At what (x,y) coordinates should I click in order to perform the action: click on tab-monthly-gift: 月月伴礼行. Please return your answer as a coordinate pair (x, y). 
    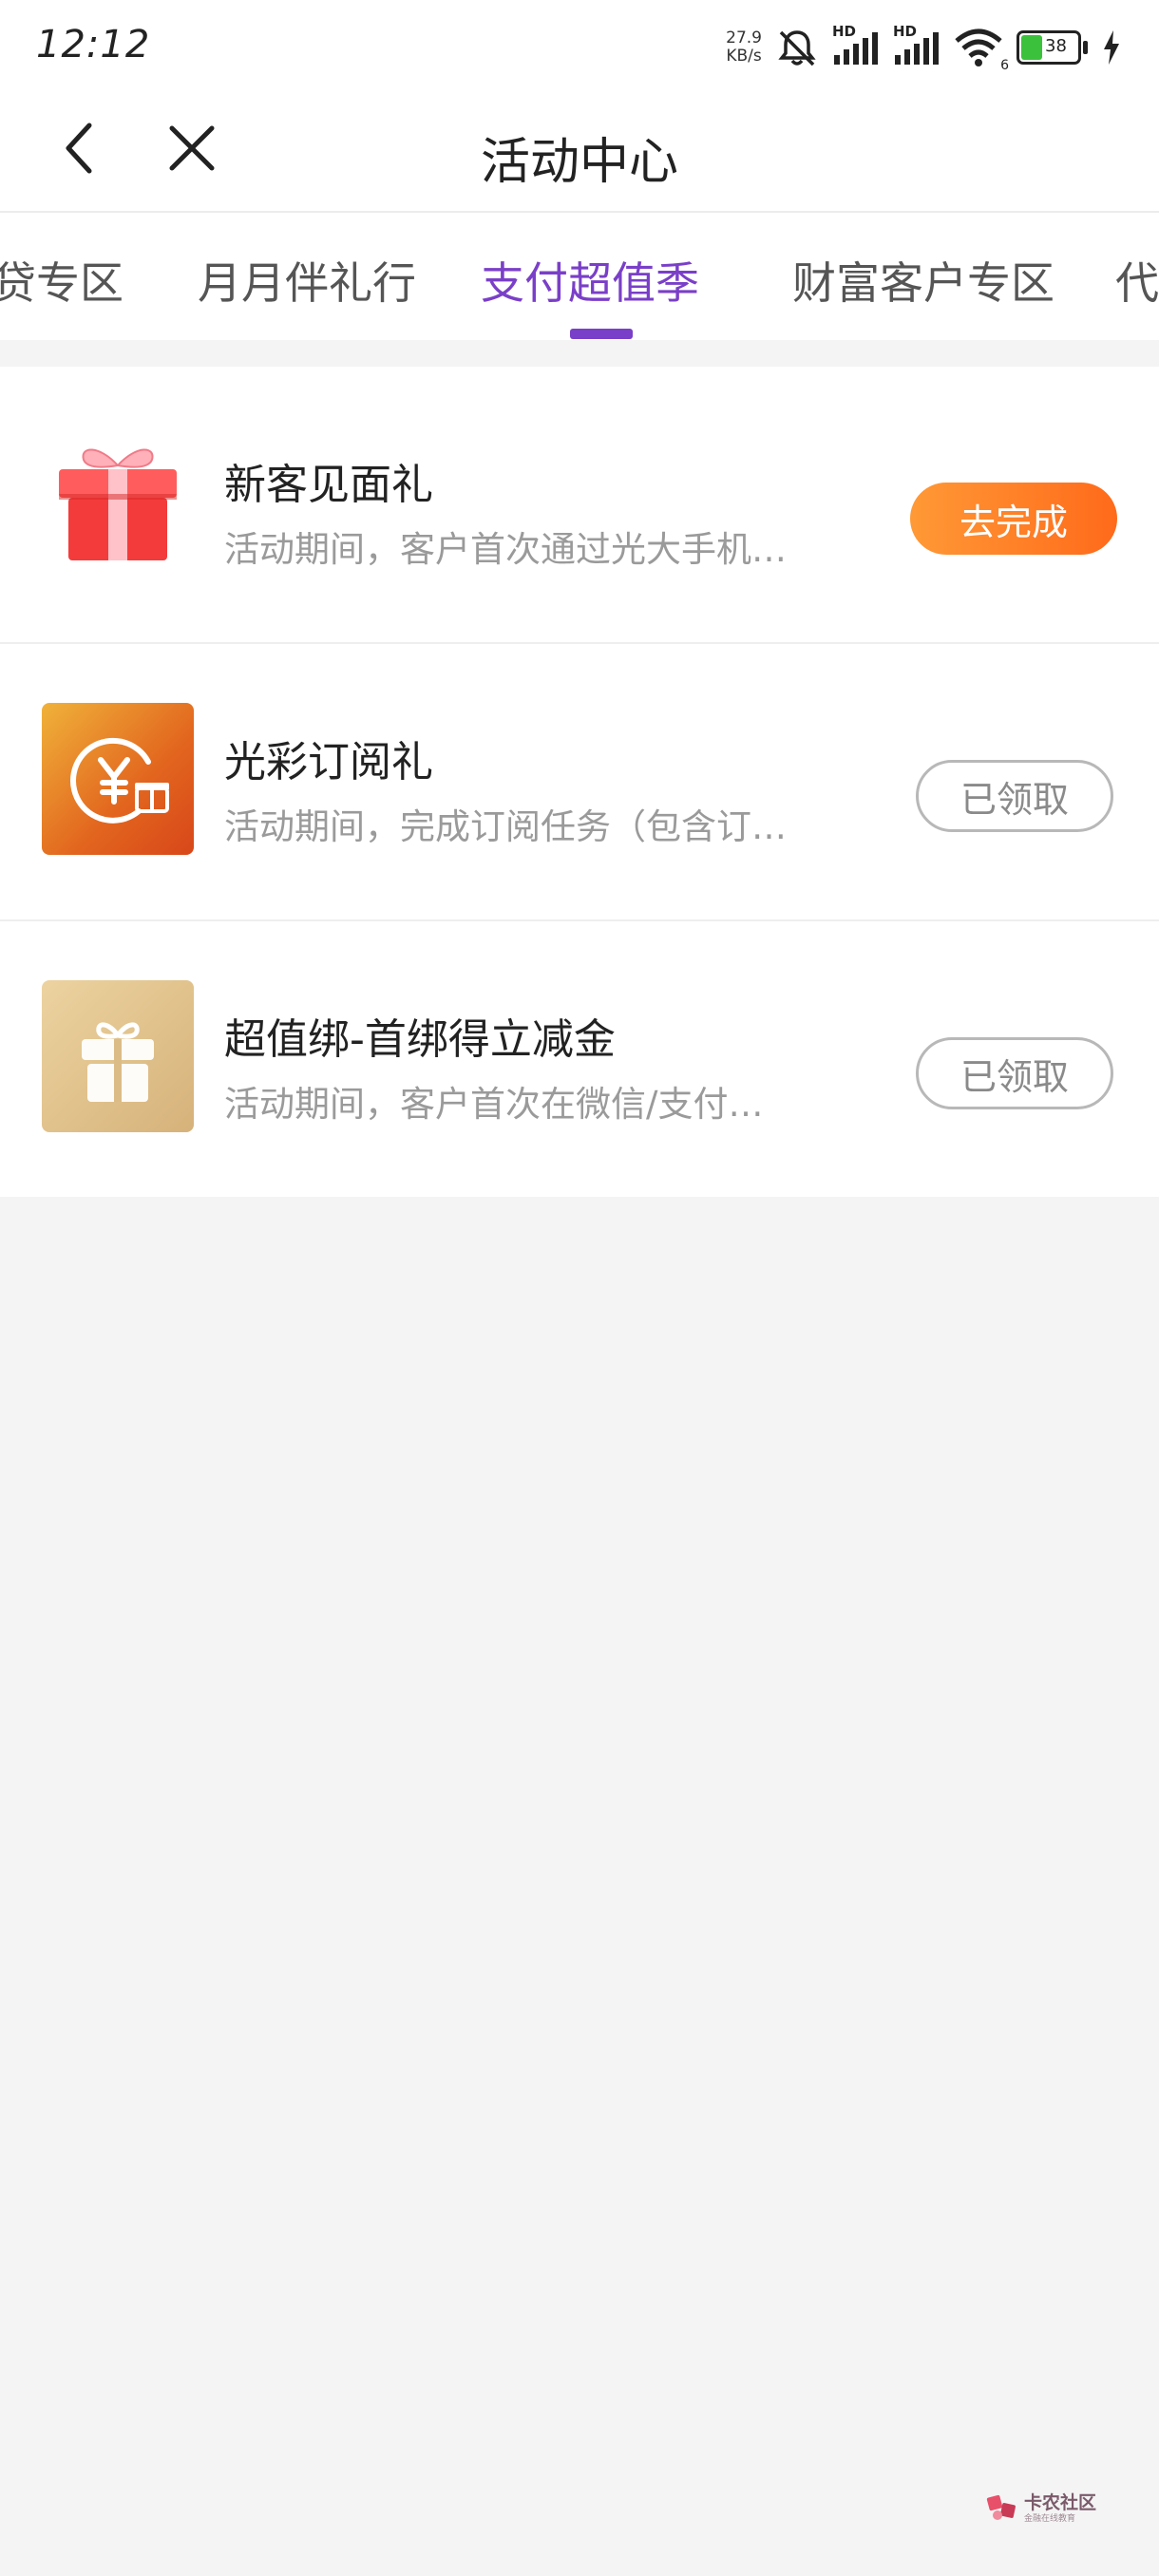
    Looking at the image, I should click on (307, 280).